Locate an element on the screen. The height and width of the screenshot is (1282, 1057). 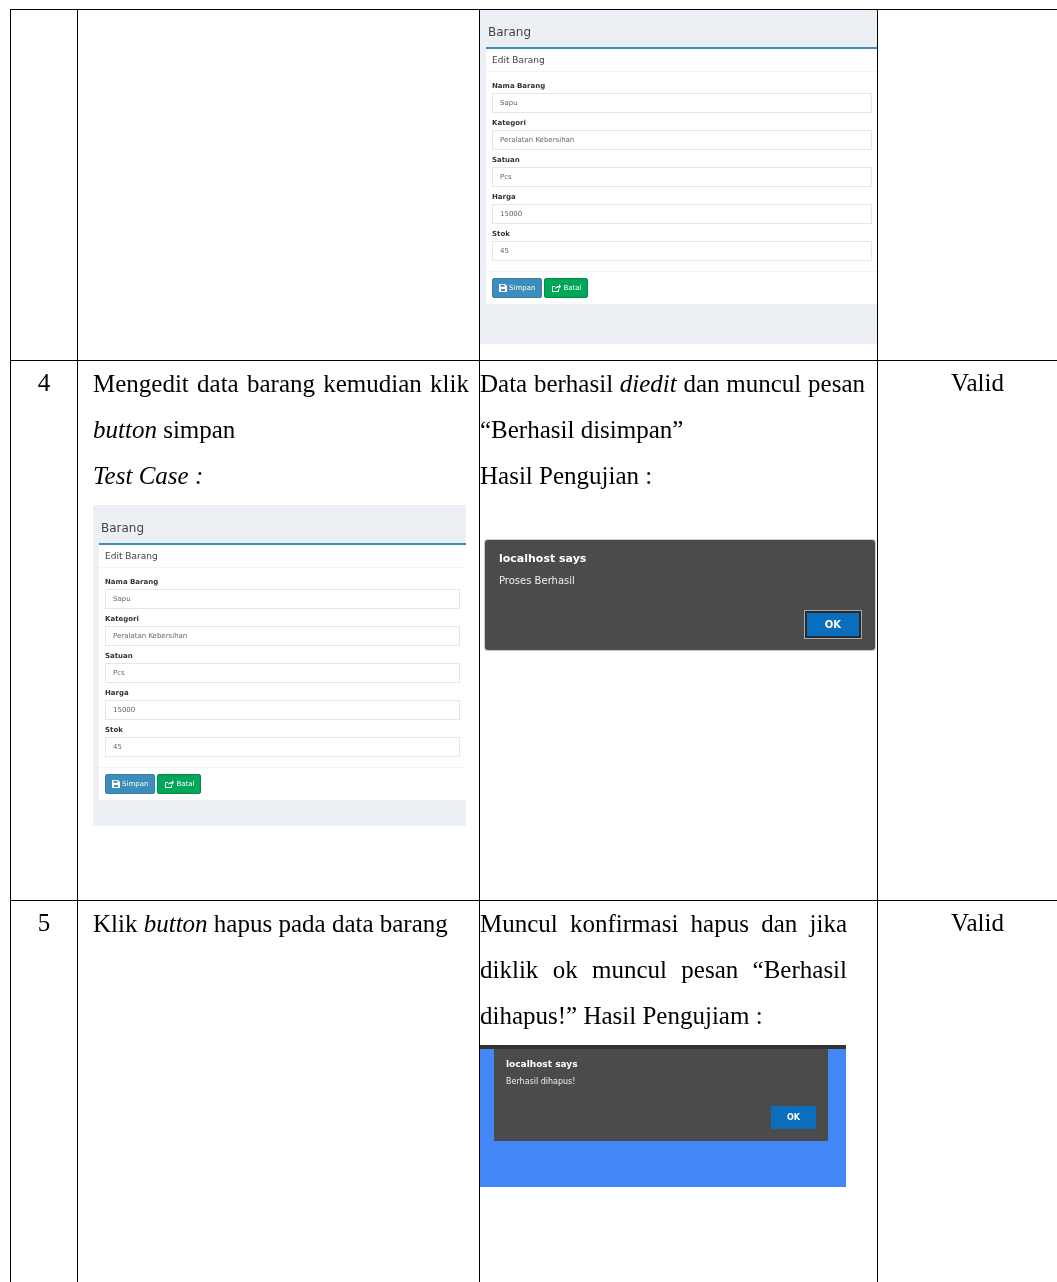
dialog-message: Berhasil dihapus! is located at coordinates (541, 1081).